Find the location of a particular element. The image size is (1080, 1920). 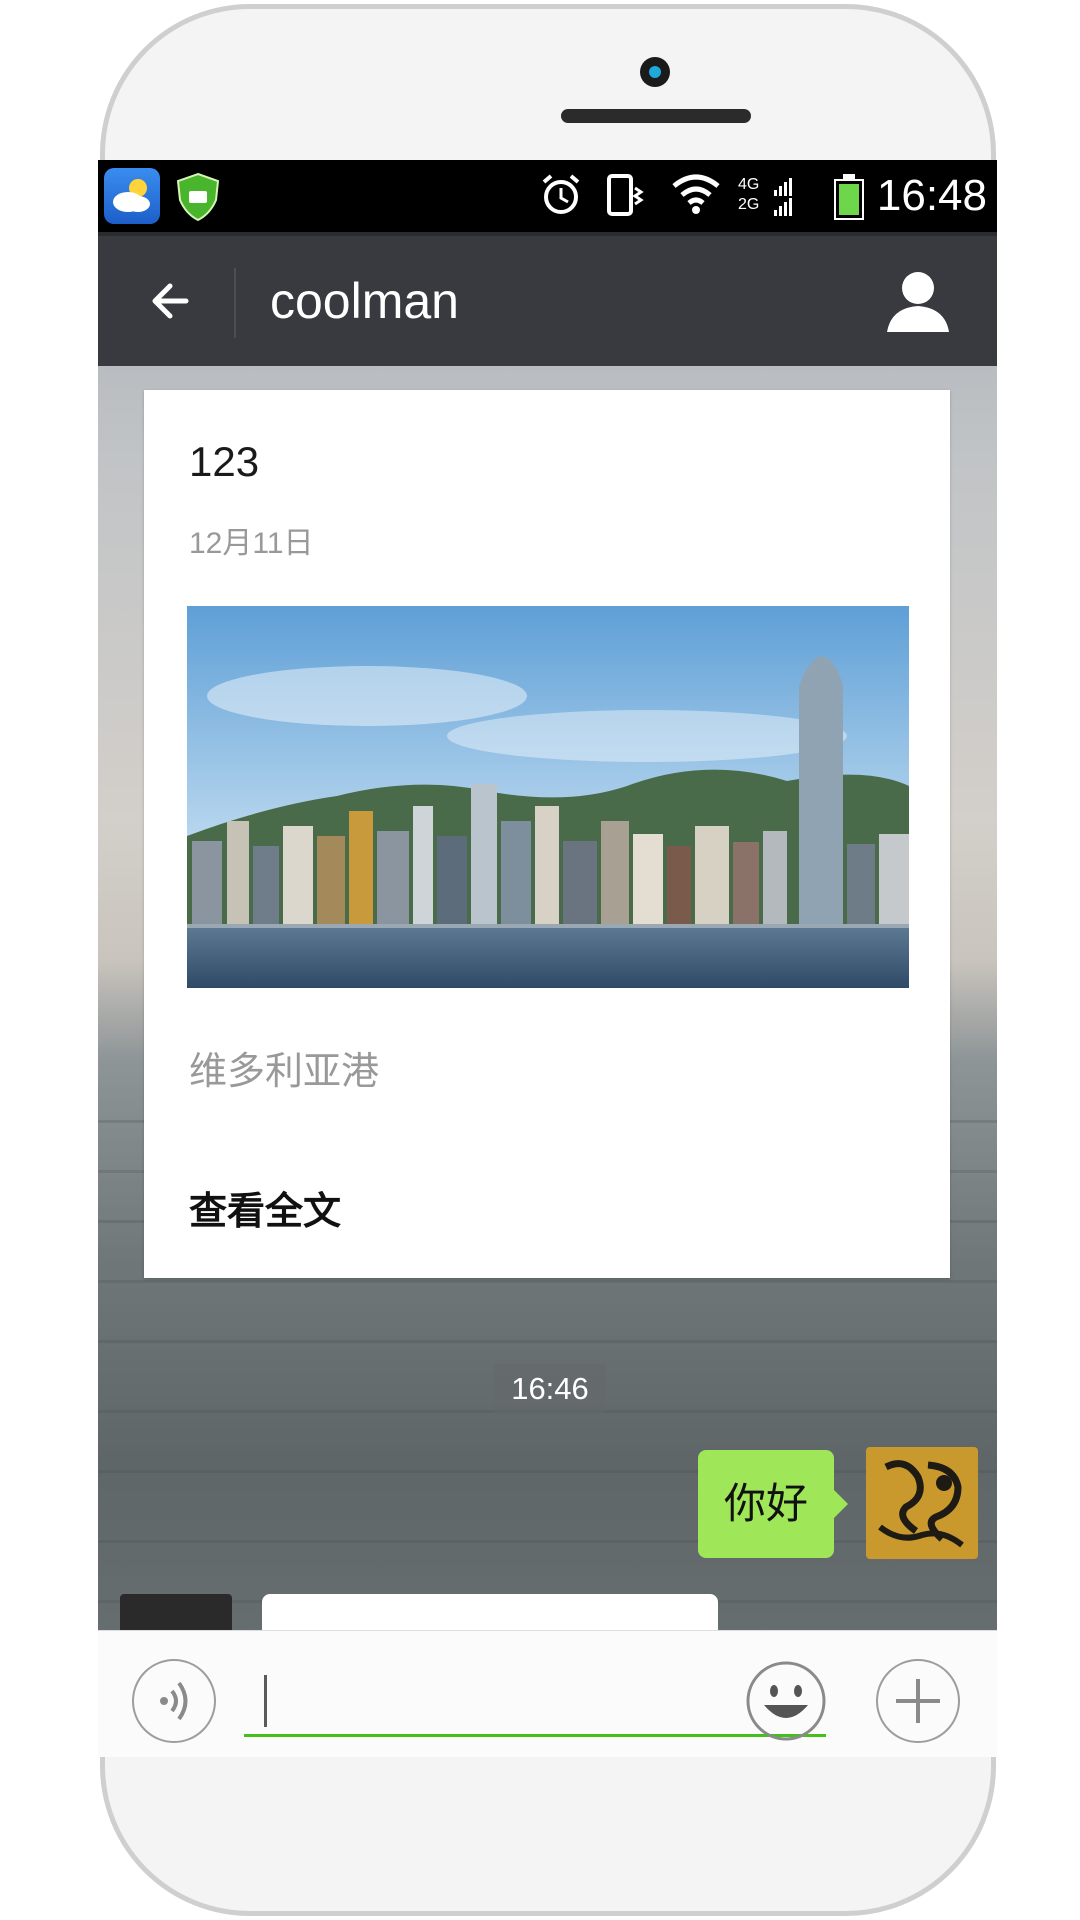

outgoing-message-bubble: 你好 is located at coordinates (773, 1504).